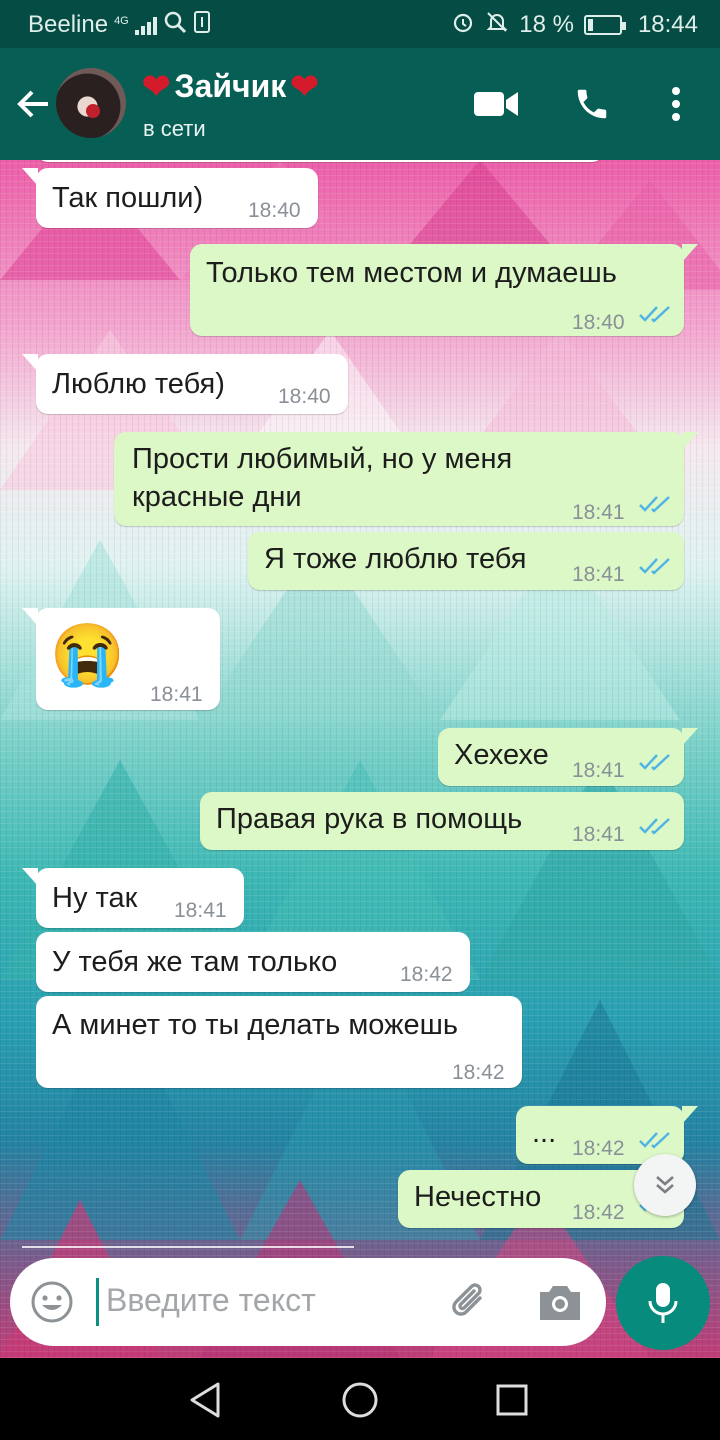 This screenshot has width=720, height=1440. I want to click on message-incoming: У тебя же там только 18:42, so click(253, 962).